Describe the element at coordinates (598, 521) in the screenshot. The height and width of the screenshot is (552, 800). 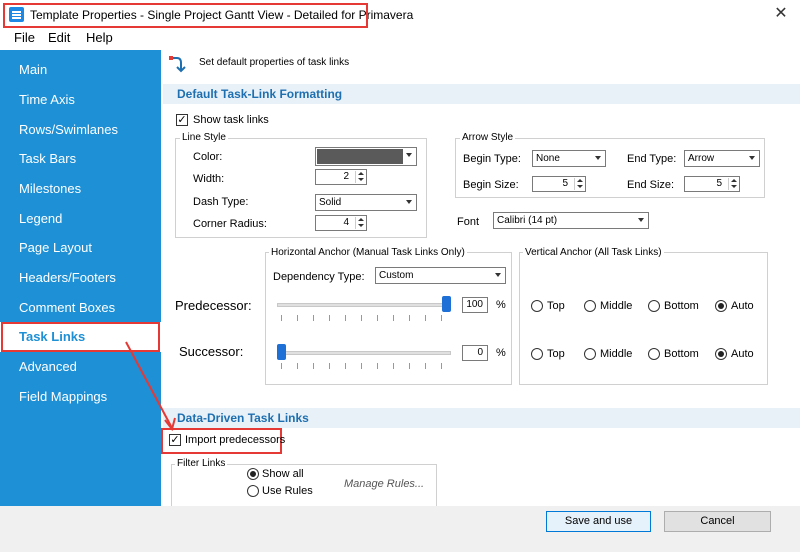
I see `save-and-use-button: Save and use` at that location.